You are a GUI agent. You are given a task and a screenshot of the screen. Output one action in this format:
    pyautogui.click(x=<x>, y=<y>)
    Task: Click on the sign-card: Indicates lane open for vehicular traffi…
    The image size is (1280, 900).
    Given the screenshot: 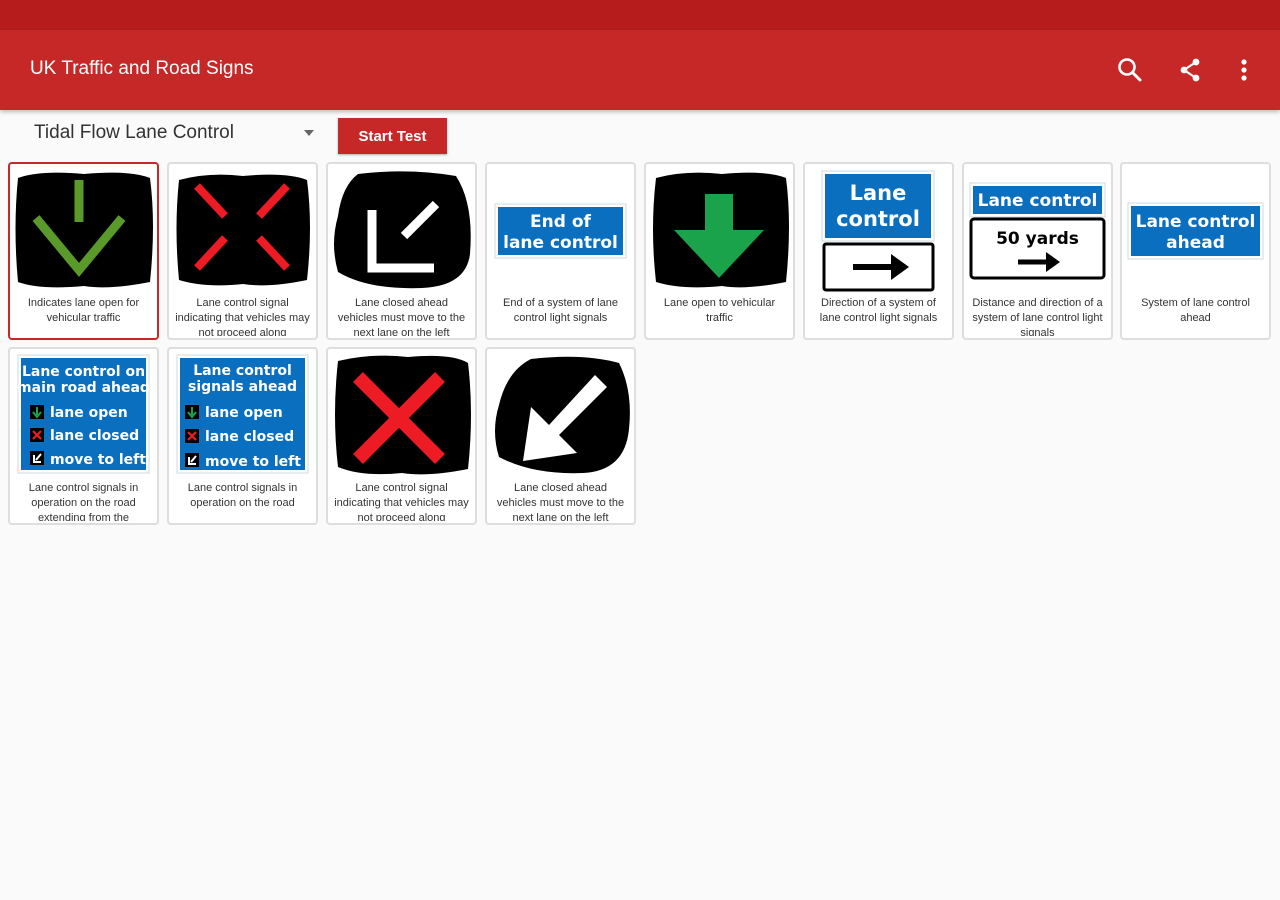 What is the action you would take?
    pyautogui.click(x=83, y=251)
    